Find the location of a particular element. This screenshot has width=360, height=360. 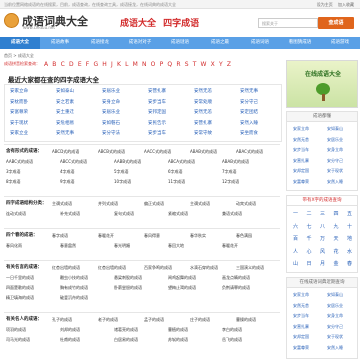

category-idiom-link: 11字成语 is located at coordinates (176, 182).